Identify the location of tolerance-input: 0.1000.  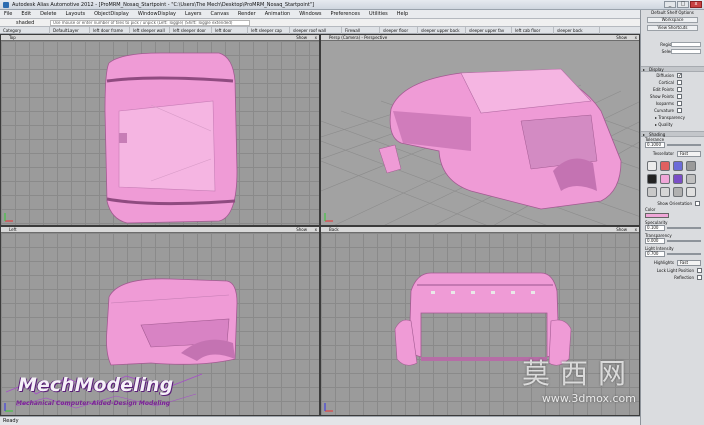
(655, 145).